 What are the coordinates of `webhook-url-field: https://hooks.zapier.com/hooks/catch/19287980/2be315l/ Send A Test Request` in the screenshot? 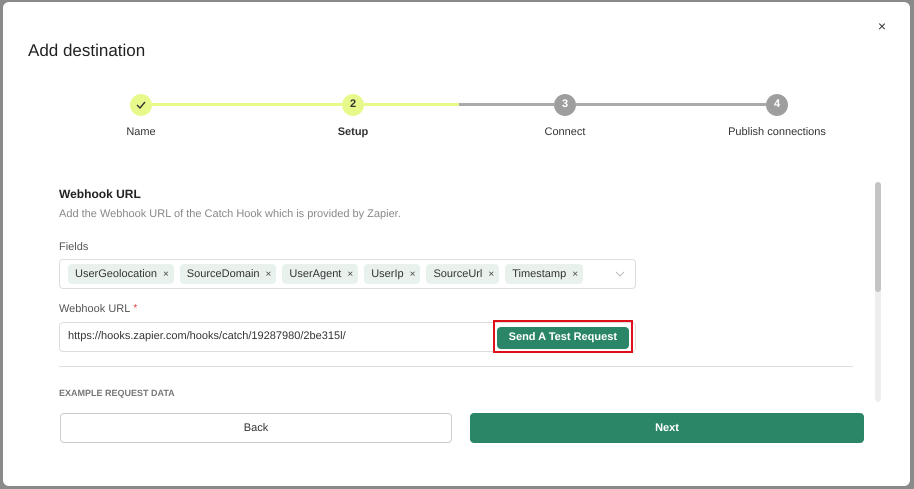 It's located at (347, 337).